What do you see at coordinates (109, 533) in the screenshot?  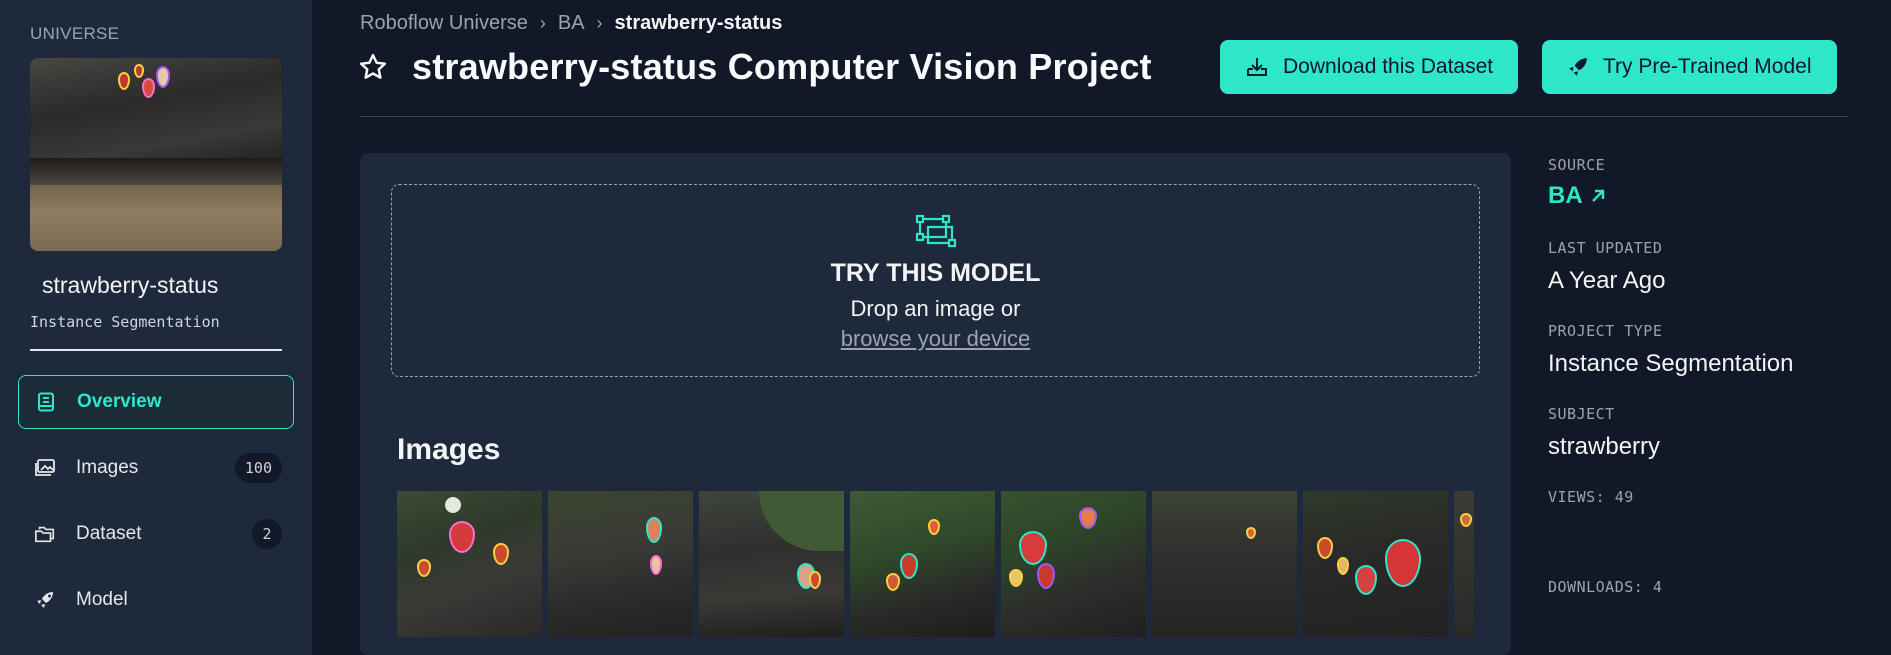 I see `nav-dataset-label: Dataset` at bounding box center [109, 533].